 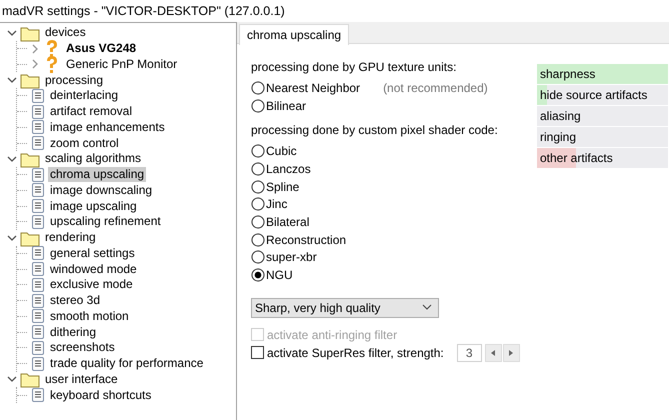 I want to click on tree-item: rendering, so click(x=70, y=238).